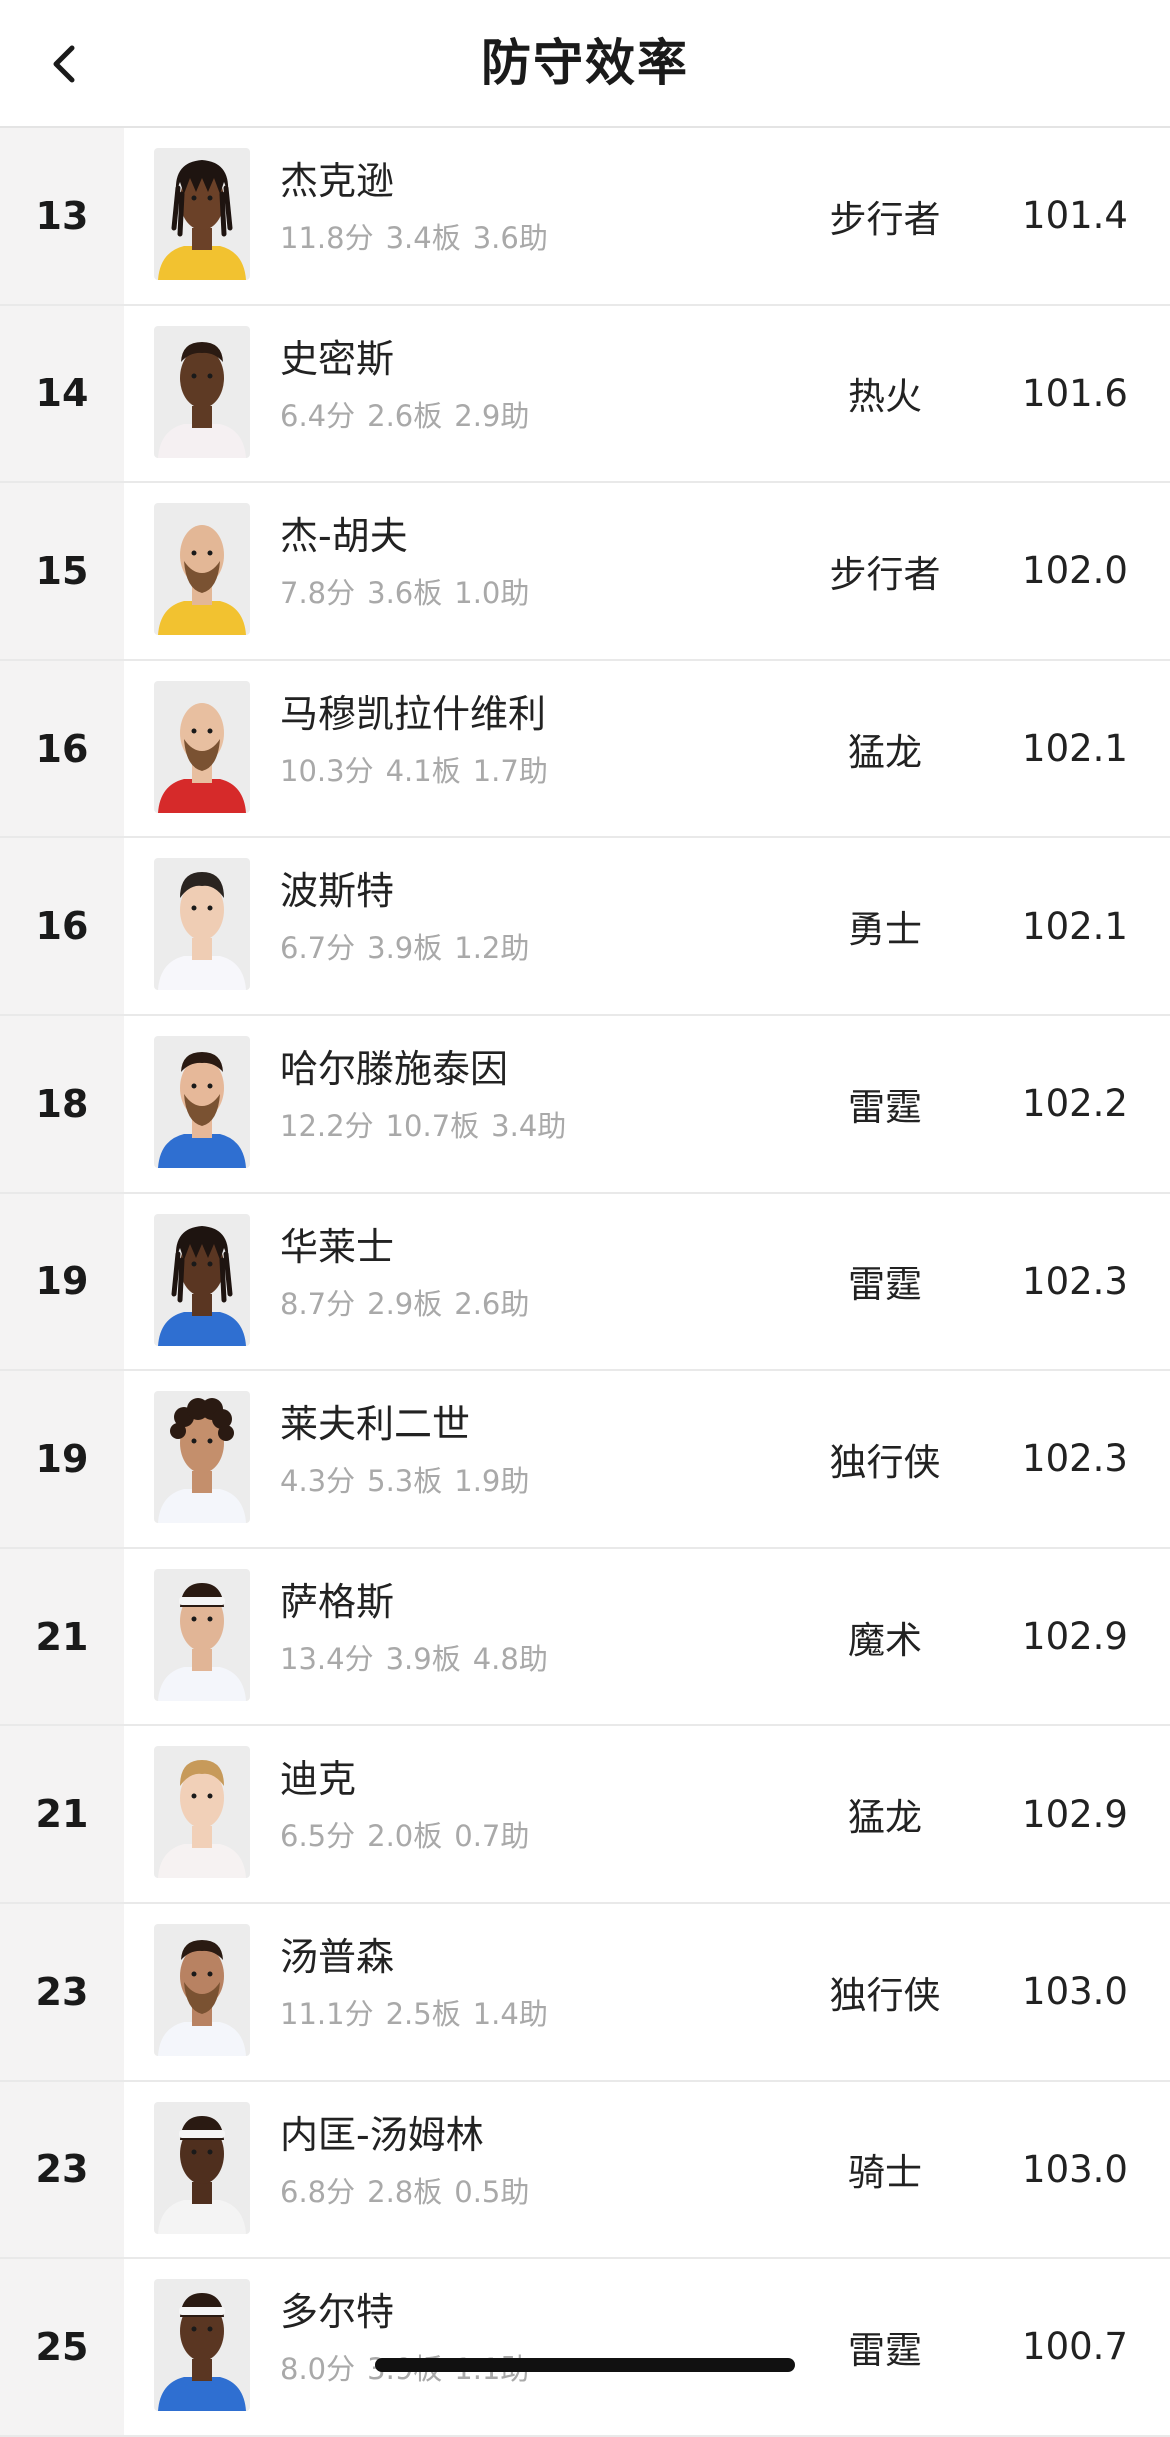 This screenshot has height=2437, width=1170. I want to click on points-stat: 13.4分, so click(327, 1658).